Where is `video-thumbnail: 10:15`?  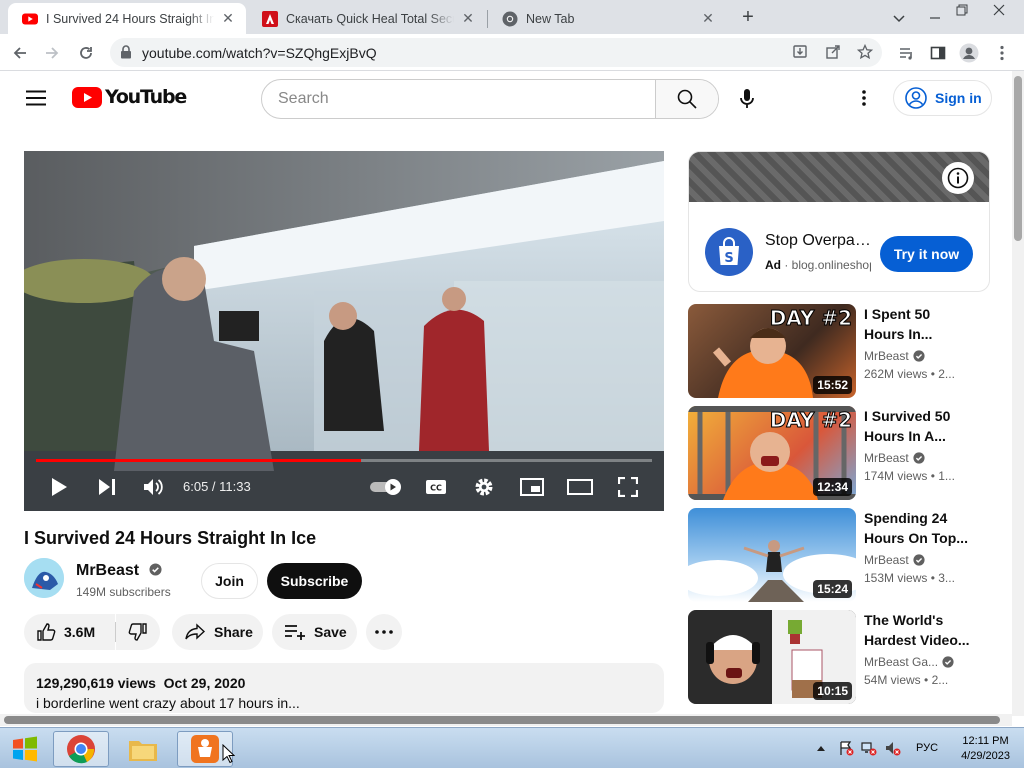
video-thumbnail: 10:15 is located at coordinates (772, 657).